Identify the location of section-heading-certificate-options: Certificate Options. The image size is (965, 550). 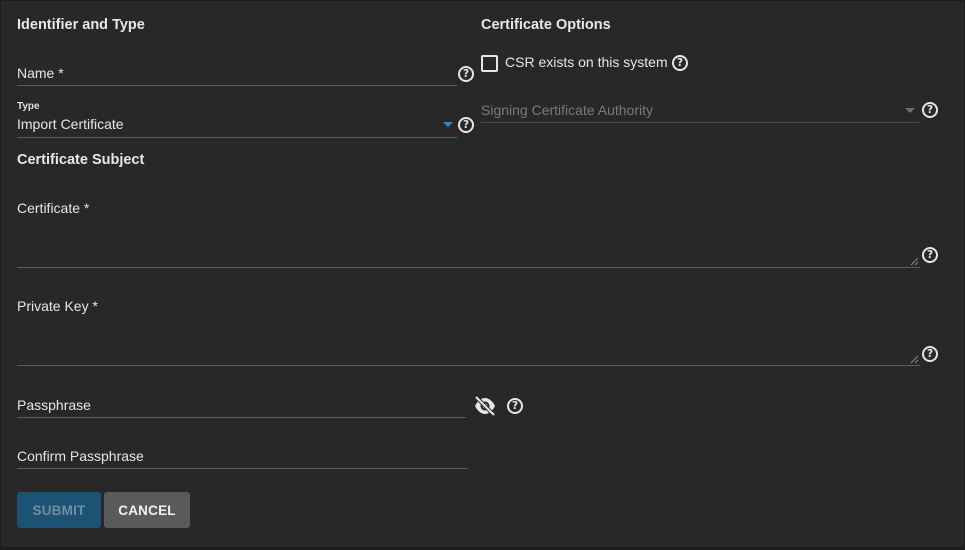
(546, 25).